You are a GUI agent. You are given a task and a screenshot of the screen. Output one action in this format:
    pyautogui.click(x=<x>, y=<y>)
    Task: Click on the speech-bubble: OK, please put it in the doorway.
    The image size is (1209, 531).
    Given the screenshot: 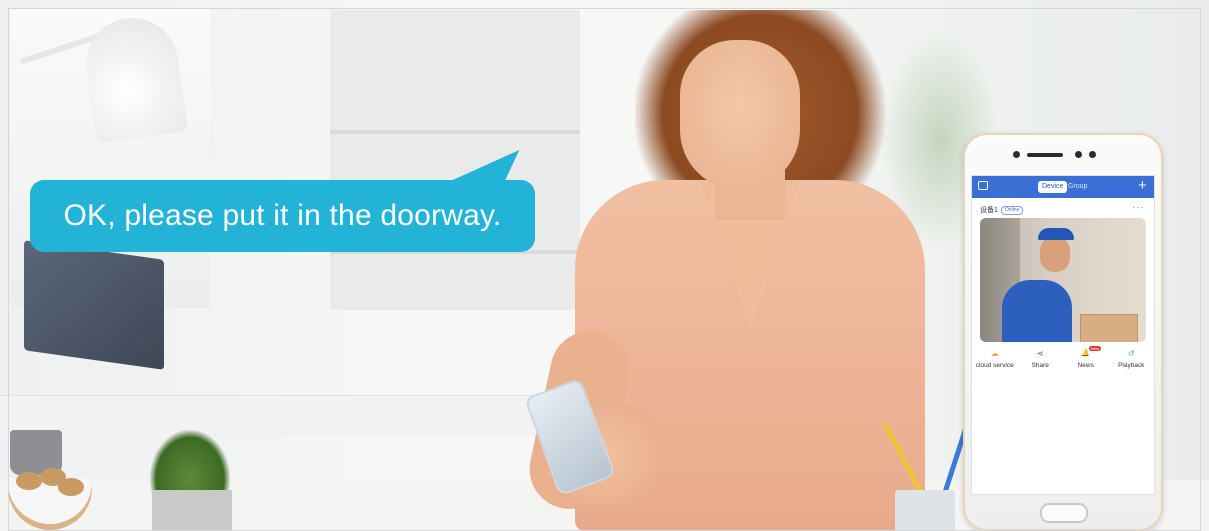 What is the action you would take?
    pyautogui.click(x=282, y=216)
    